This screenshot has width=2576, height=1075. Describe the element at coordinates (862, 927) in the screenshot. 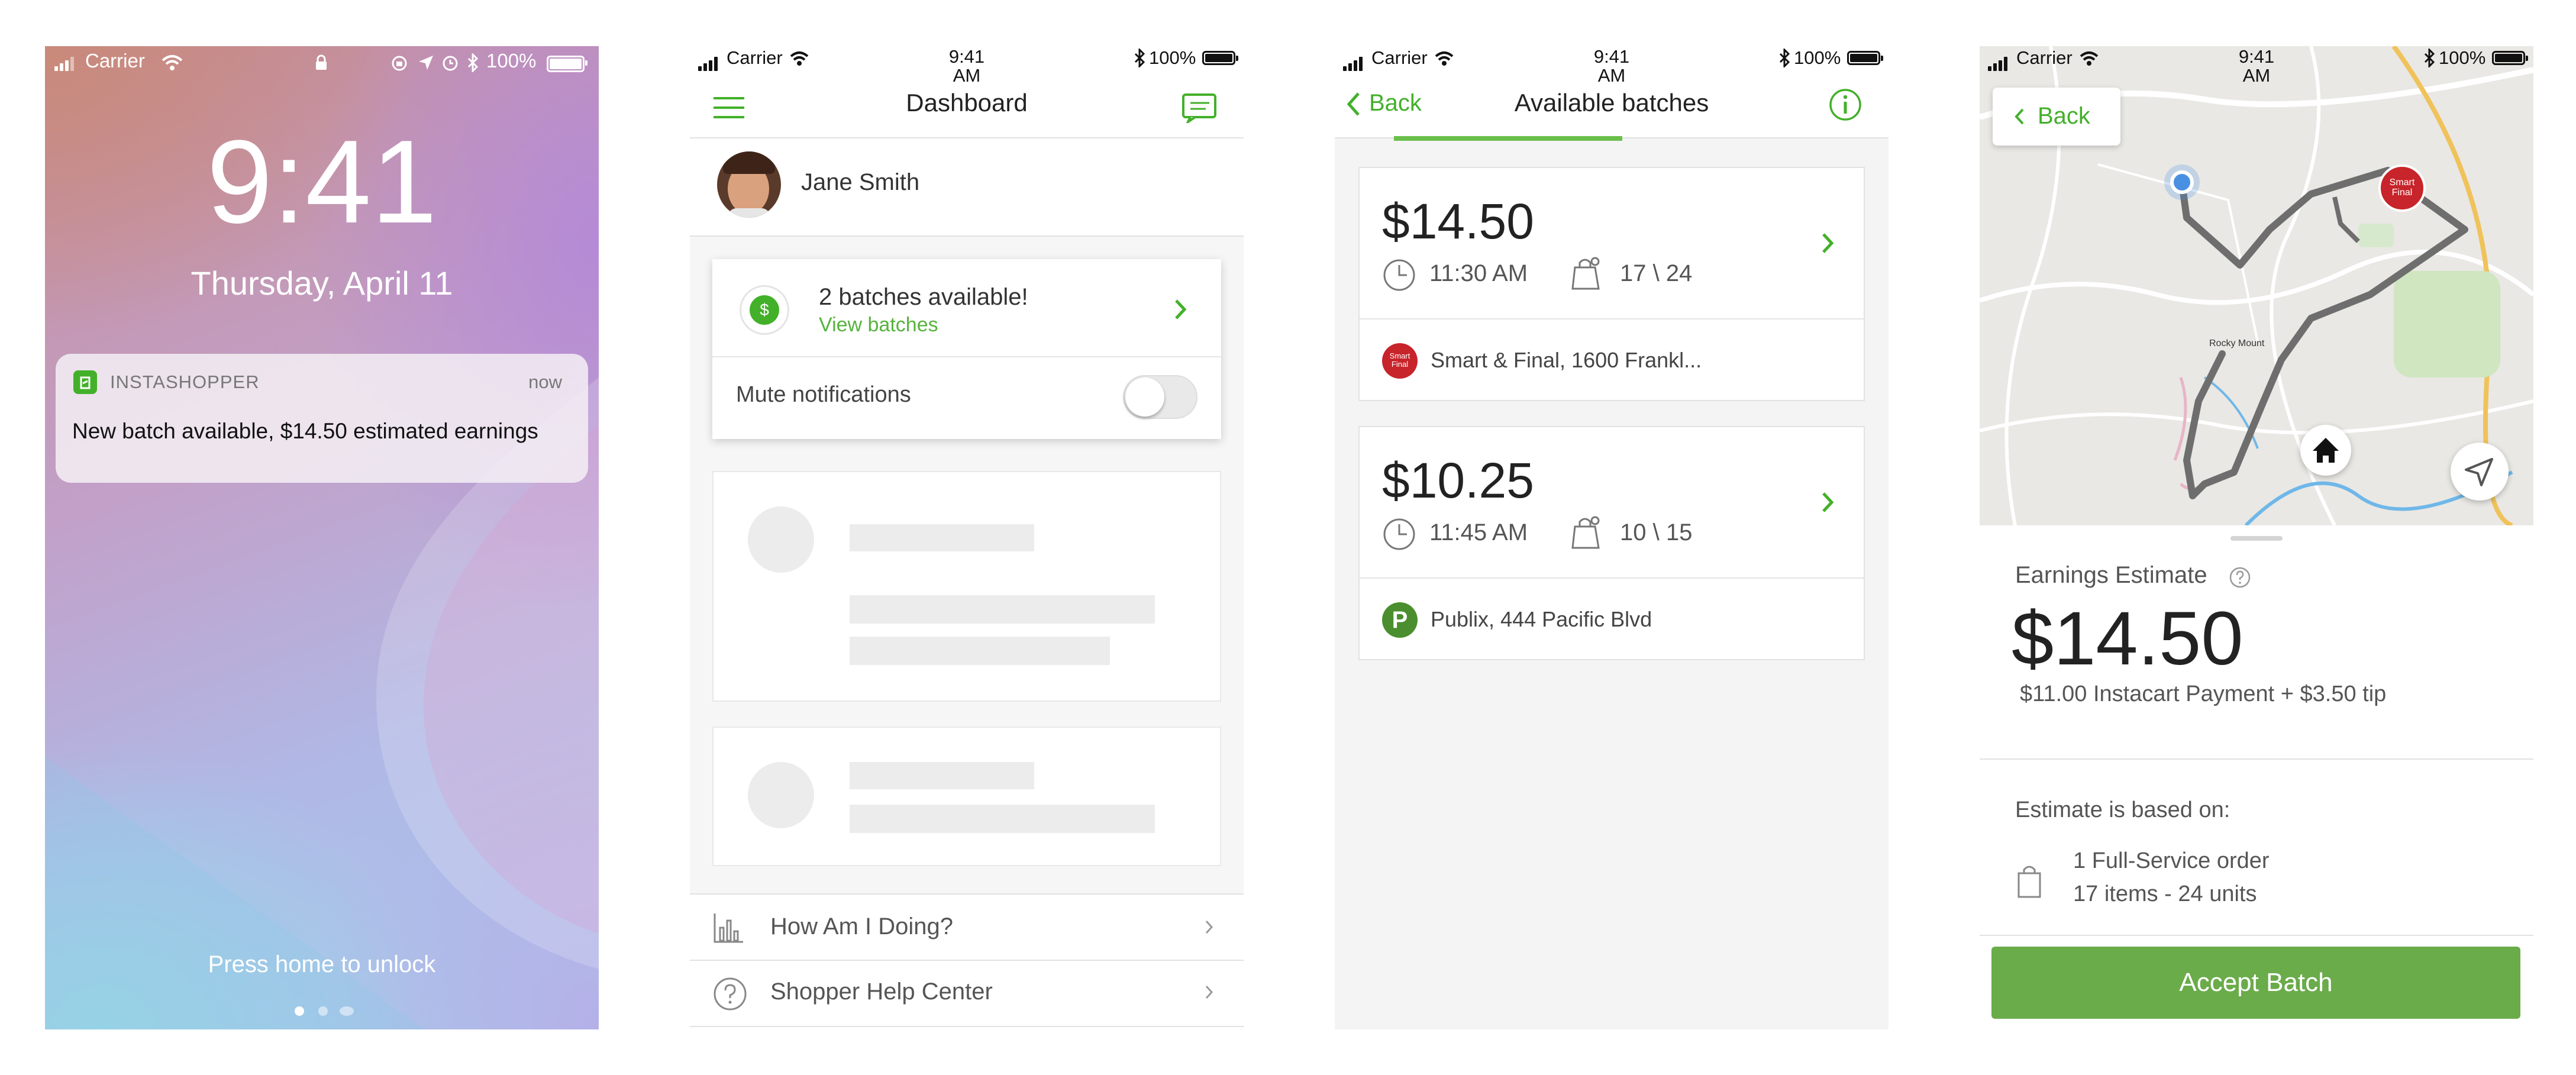

I see `menu-item-label: How Am I Doing?` at that location.